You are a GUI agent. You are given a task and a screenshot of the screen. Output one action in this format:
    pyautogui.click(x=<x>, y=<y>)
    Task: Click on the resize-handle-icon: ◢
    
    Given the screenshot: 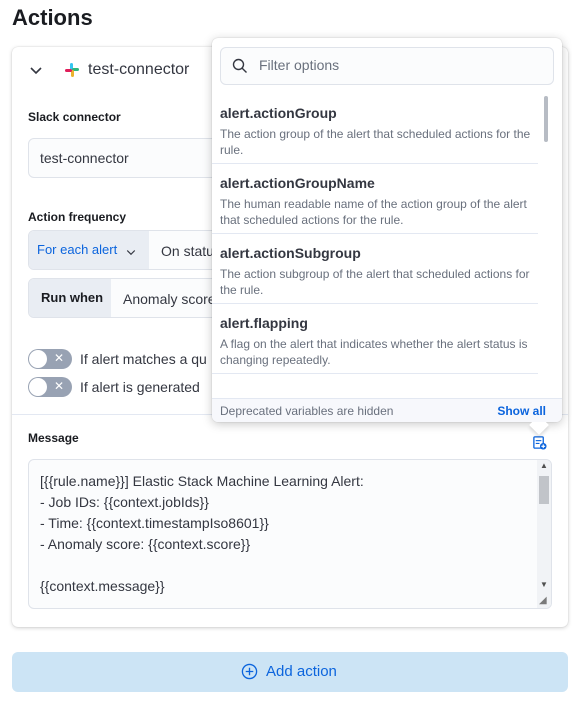 What is the action you would take?
    pyautogui.click(x=543, y=600)
    